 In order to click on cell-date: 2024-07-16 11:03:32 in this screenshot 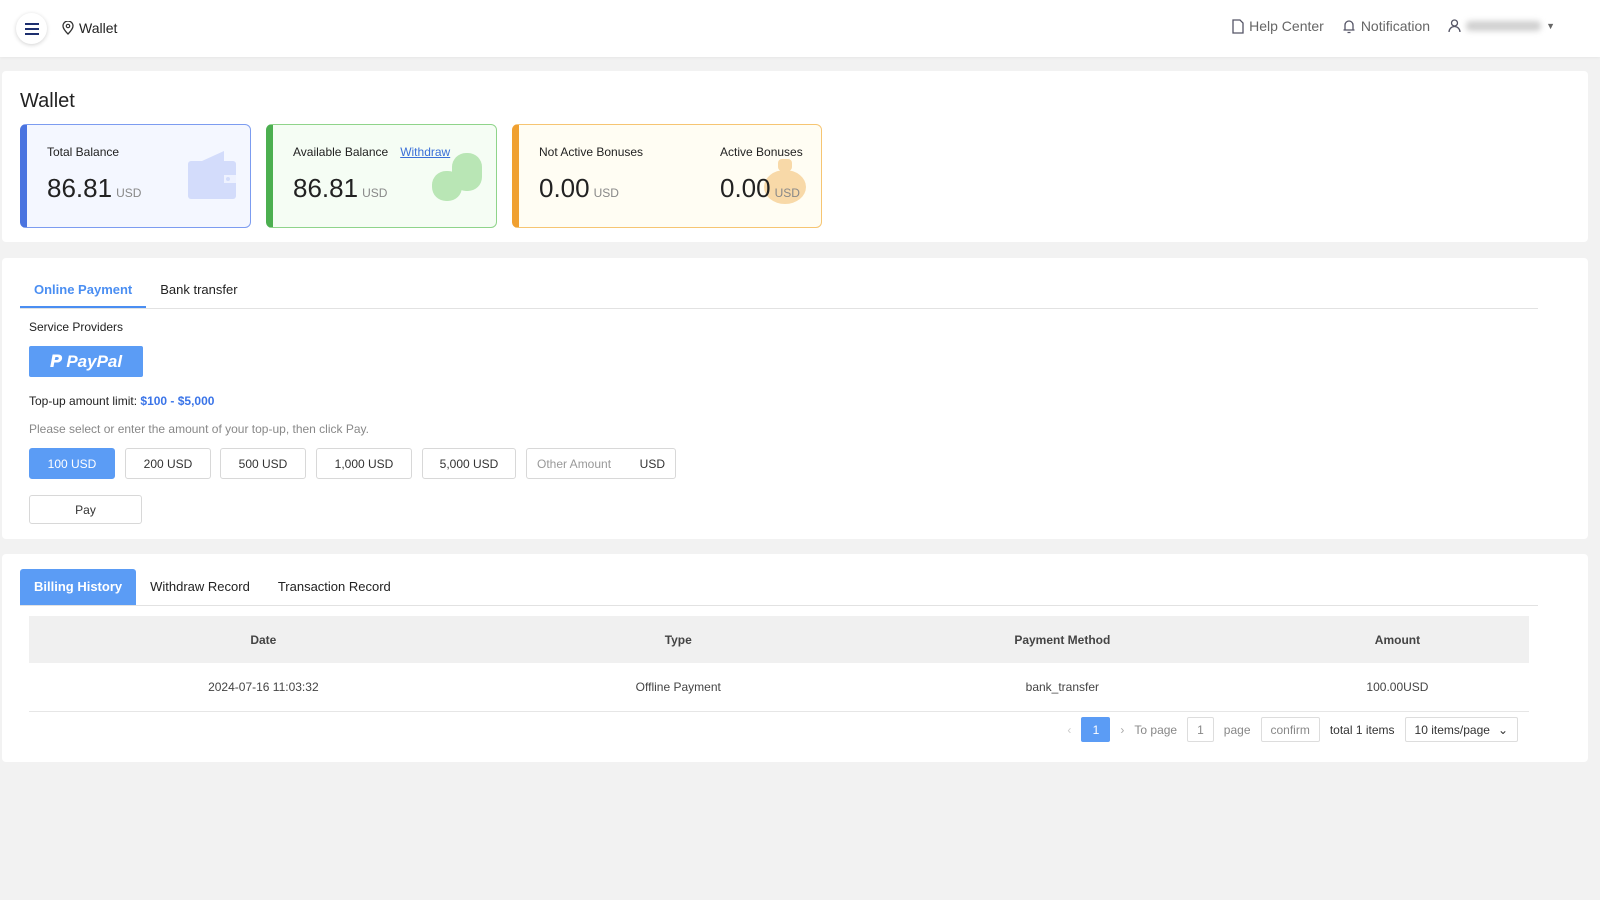, I will do `click(263, 687)`.